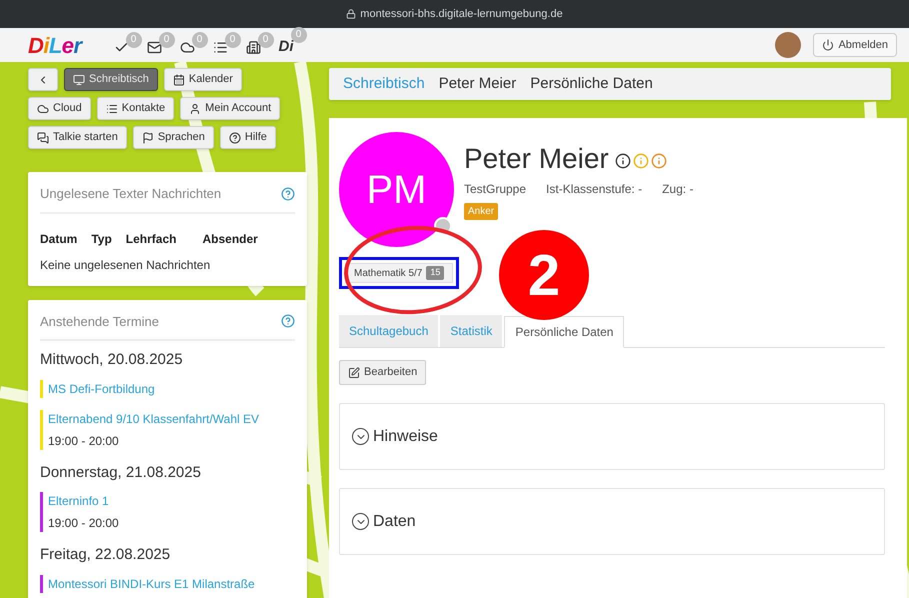  Describe the element at coordinates (203, 79) in the screenshot. I see `nav-button: Kalender` at that location.